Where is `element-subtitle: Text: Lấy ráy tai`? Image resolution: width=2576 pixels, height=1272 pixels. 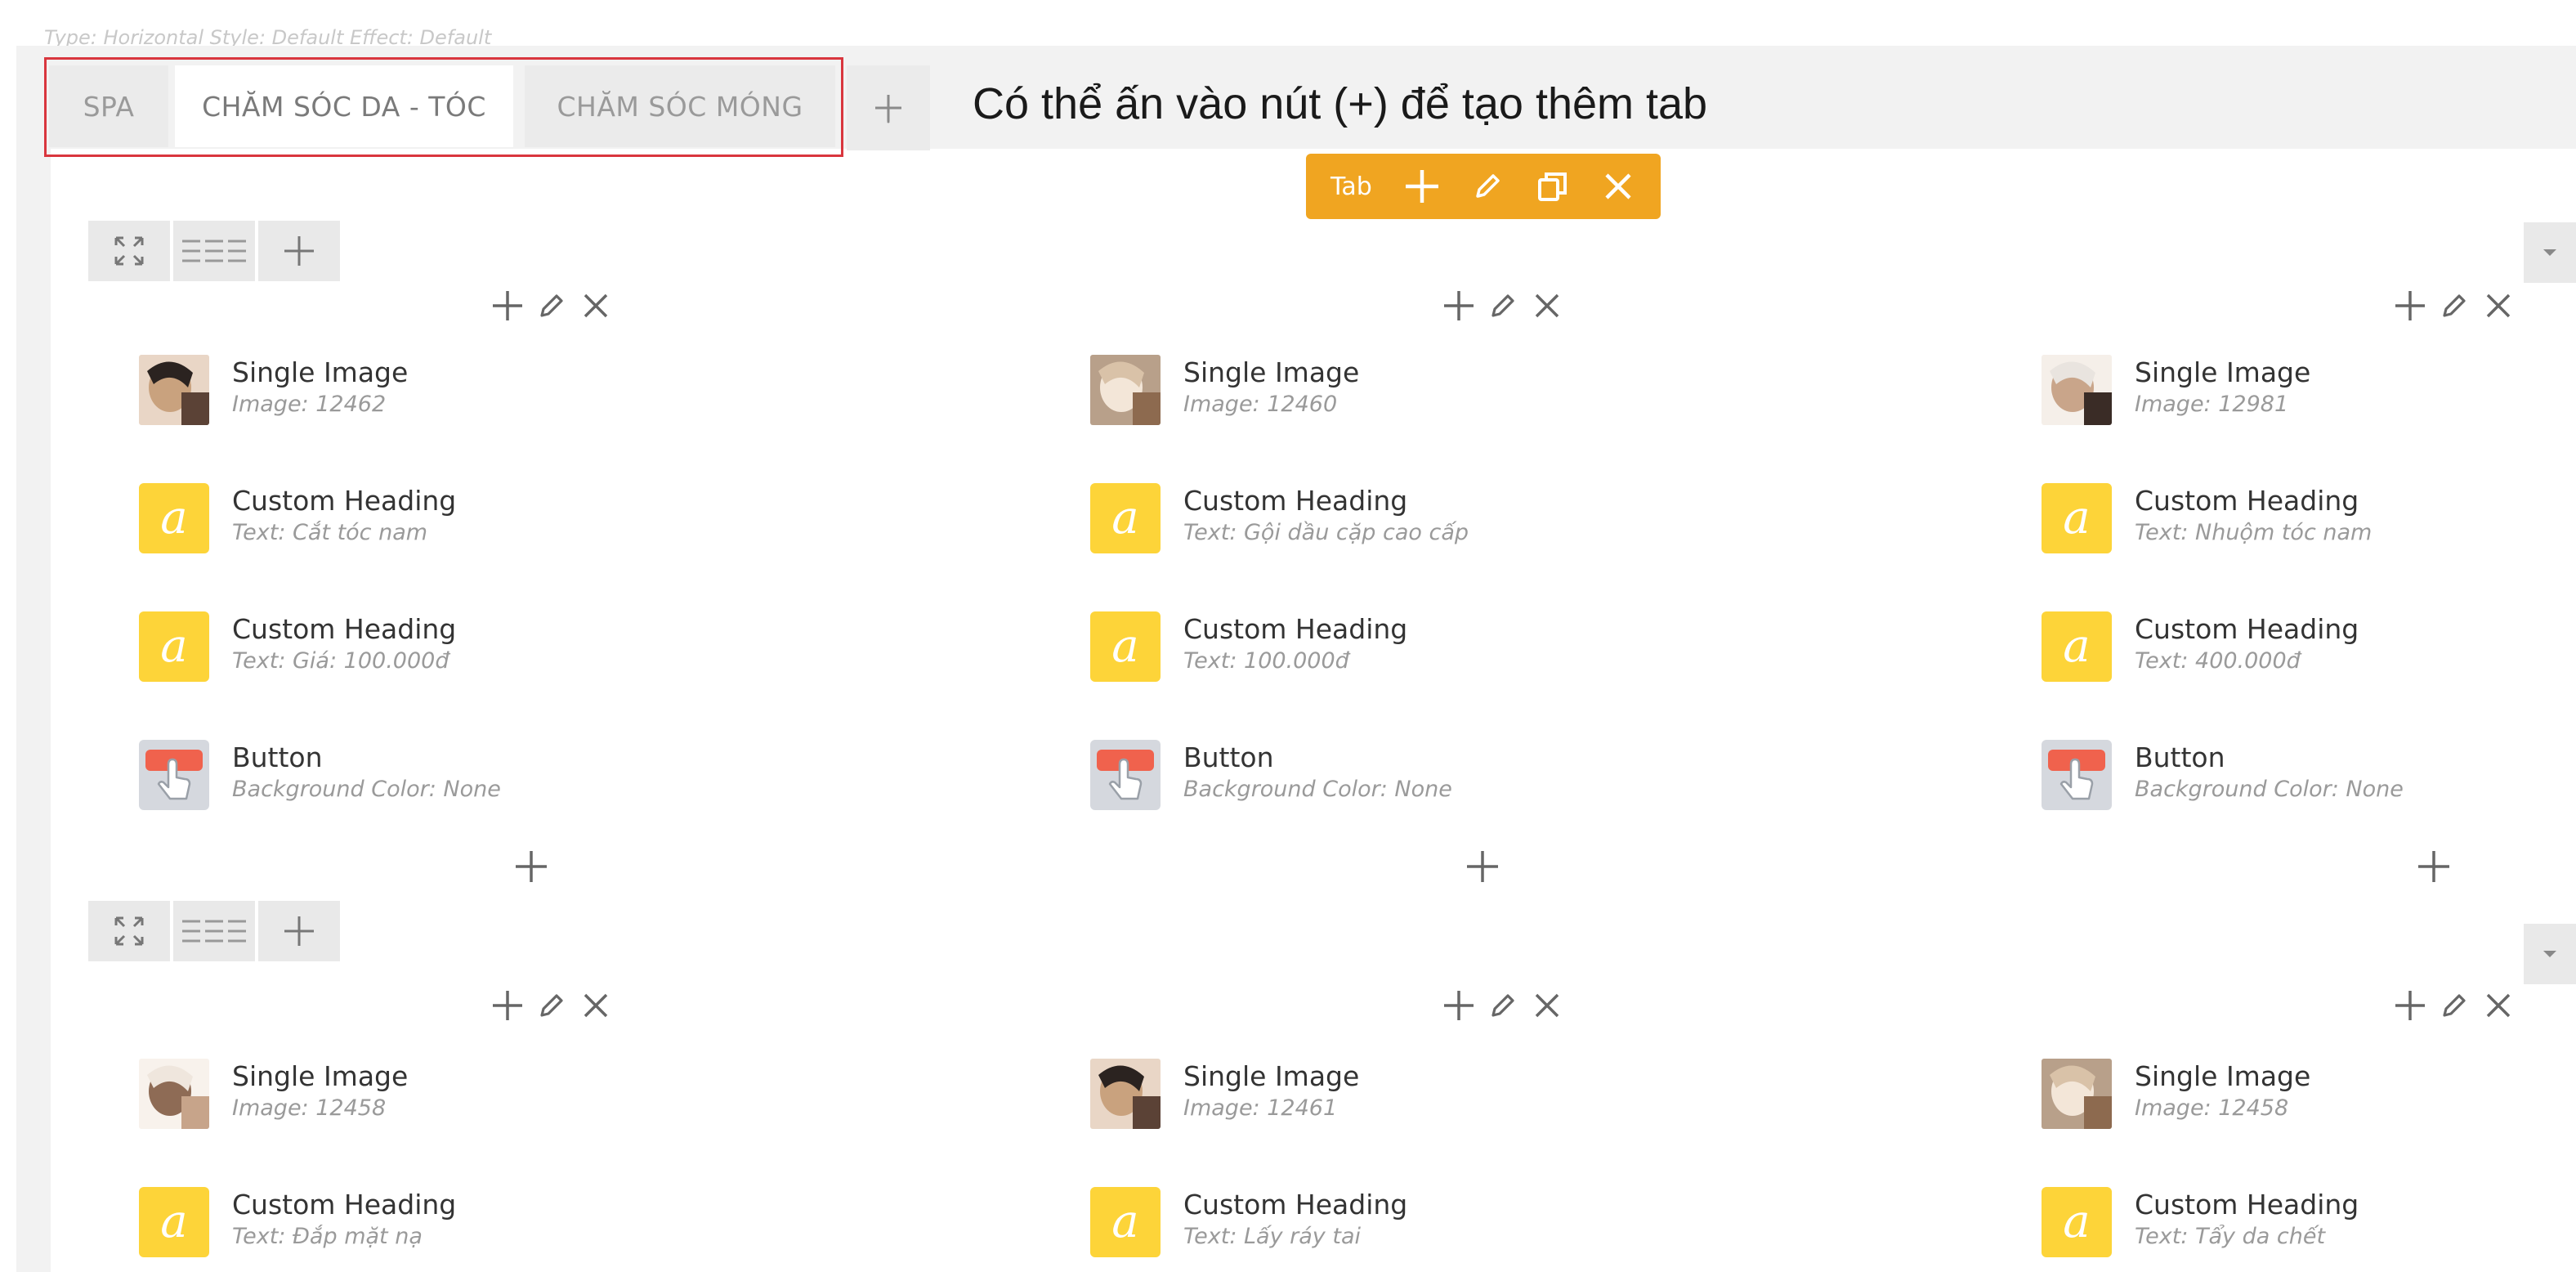
element-subtitle: Text: Lấy ráy tai is located at coordinates (1272, 1236).